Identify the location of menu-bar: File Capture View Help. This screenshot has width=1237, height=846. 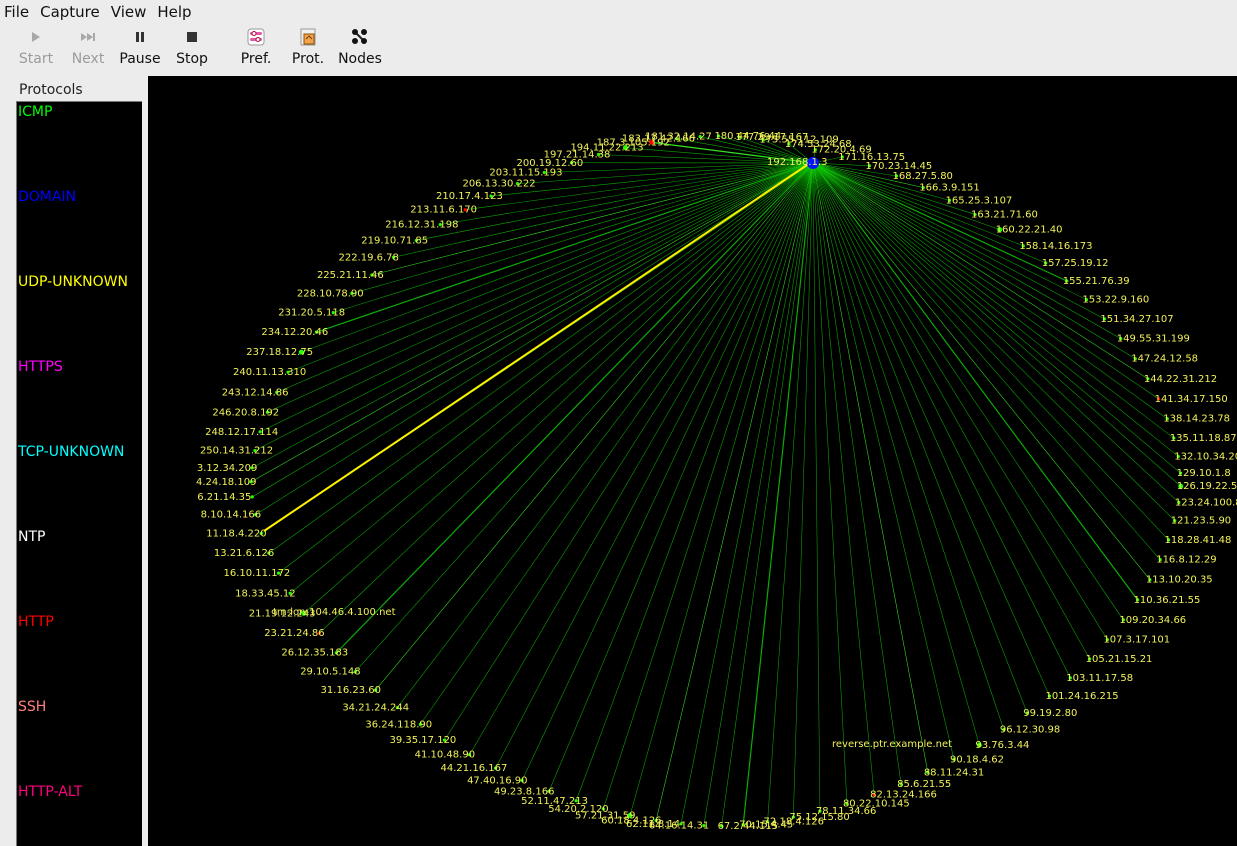
(618, 12).